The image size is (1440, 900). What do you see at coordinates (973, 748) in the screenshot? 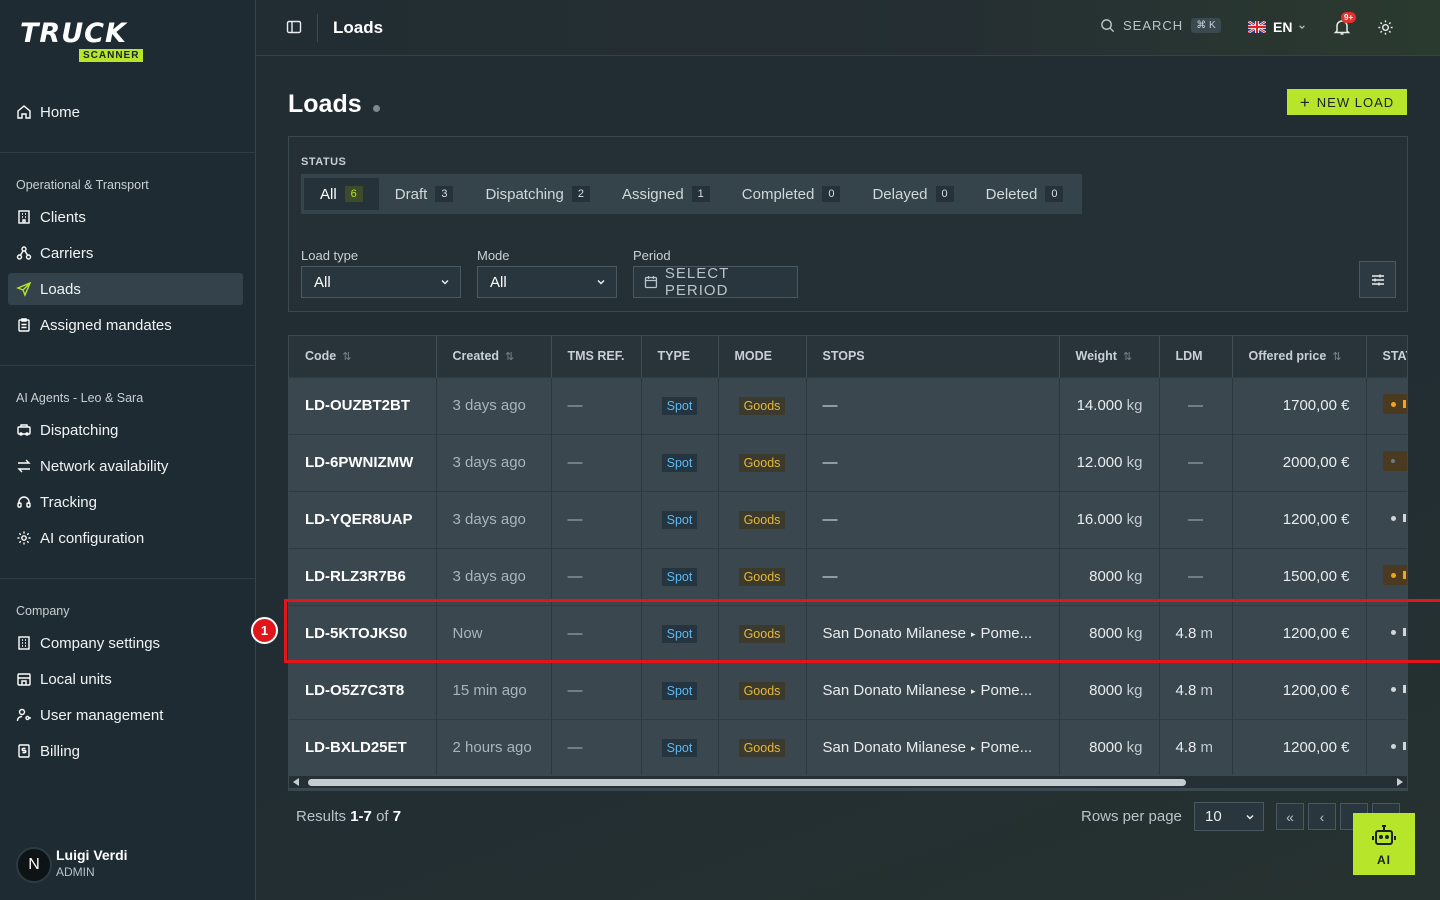
I see `route-arrow-icon: ▸` at bounding box center [973, 748].